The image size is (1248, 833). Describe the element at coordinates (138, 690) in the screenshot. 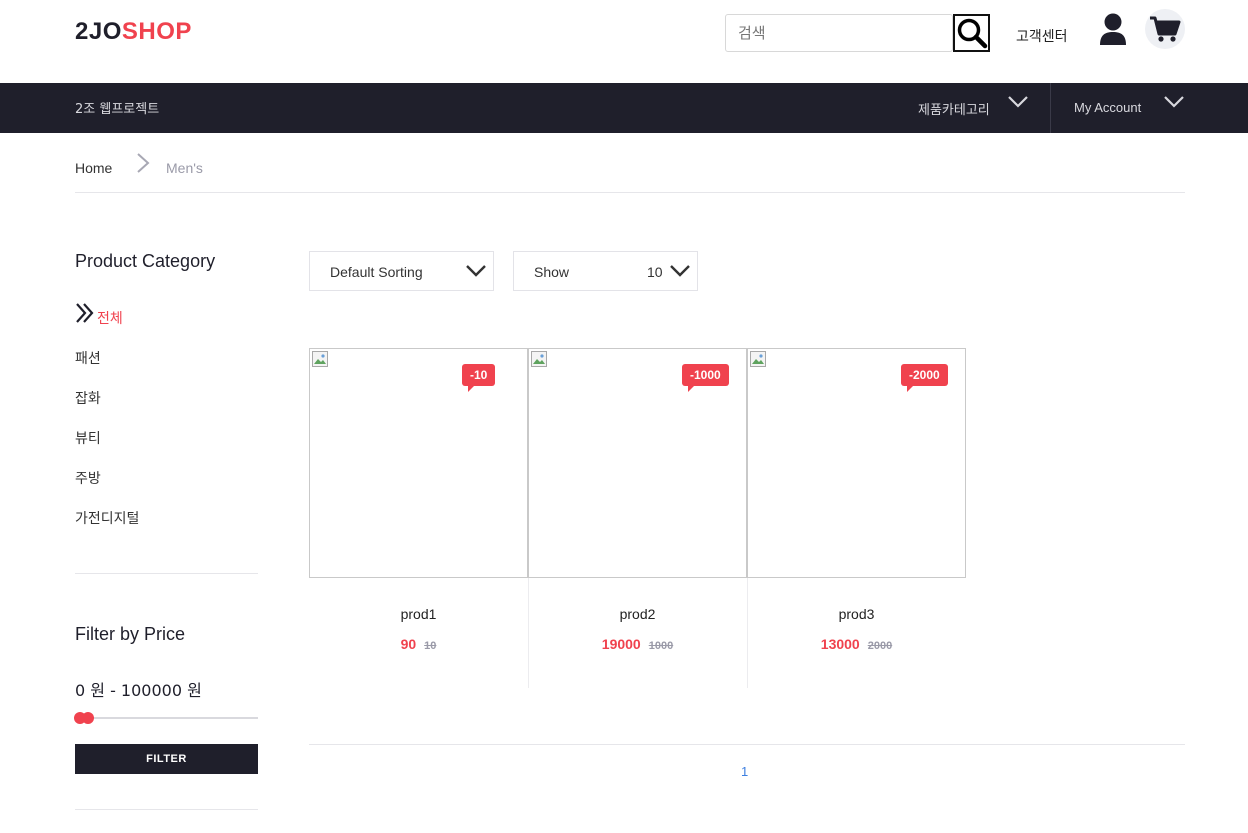

I see `price-range-text: 0 원 - 100000 원` at that location.